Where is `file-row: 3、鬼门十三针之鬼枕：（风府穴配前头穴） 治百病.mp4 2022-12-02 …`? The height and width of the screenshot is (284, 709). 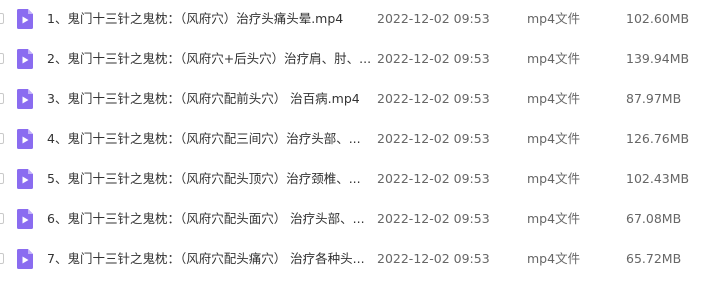 file-row: 3、鬼门十三针之鬼枕：（风府穴配前头穴） 治百病.mp4 2022-12-02 … is located at coordinates (354, 100).